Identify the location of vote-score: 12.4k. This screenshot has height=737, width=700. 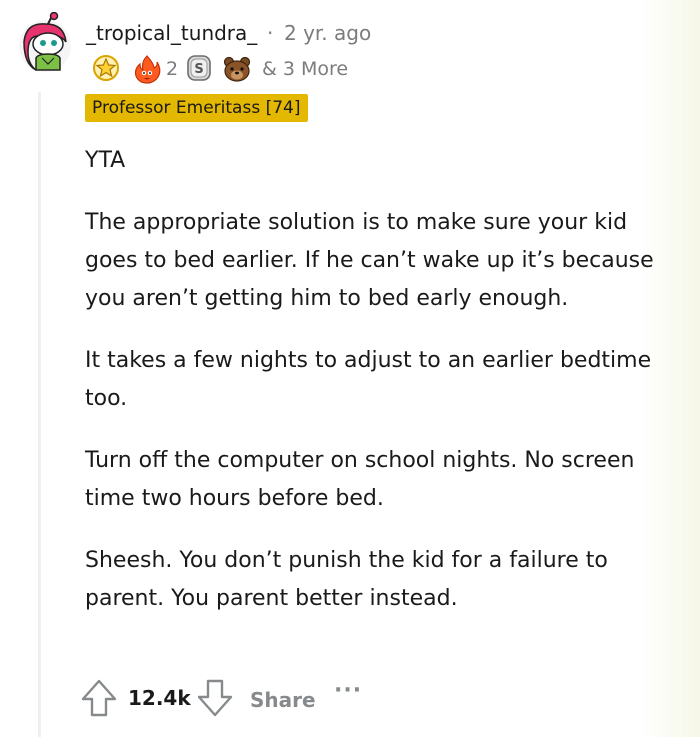
(159, 698).